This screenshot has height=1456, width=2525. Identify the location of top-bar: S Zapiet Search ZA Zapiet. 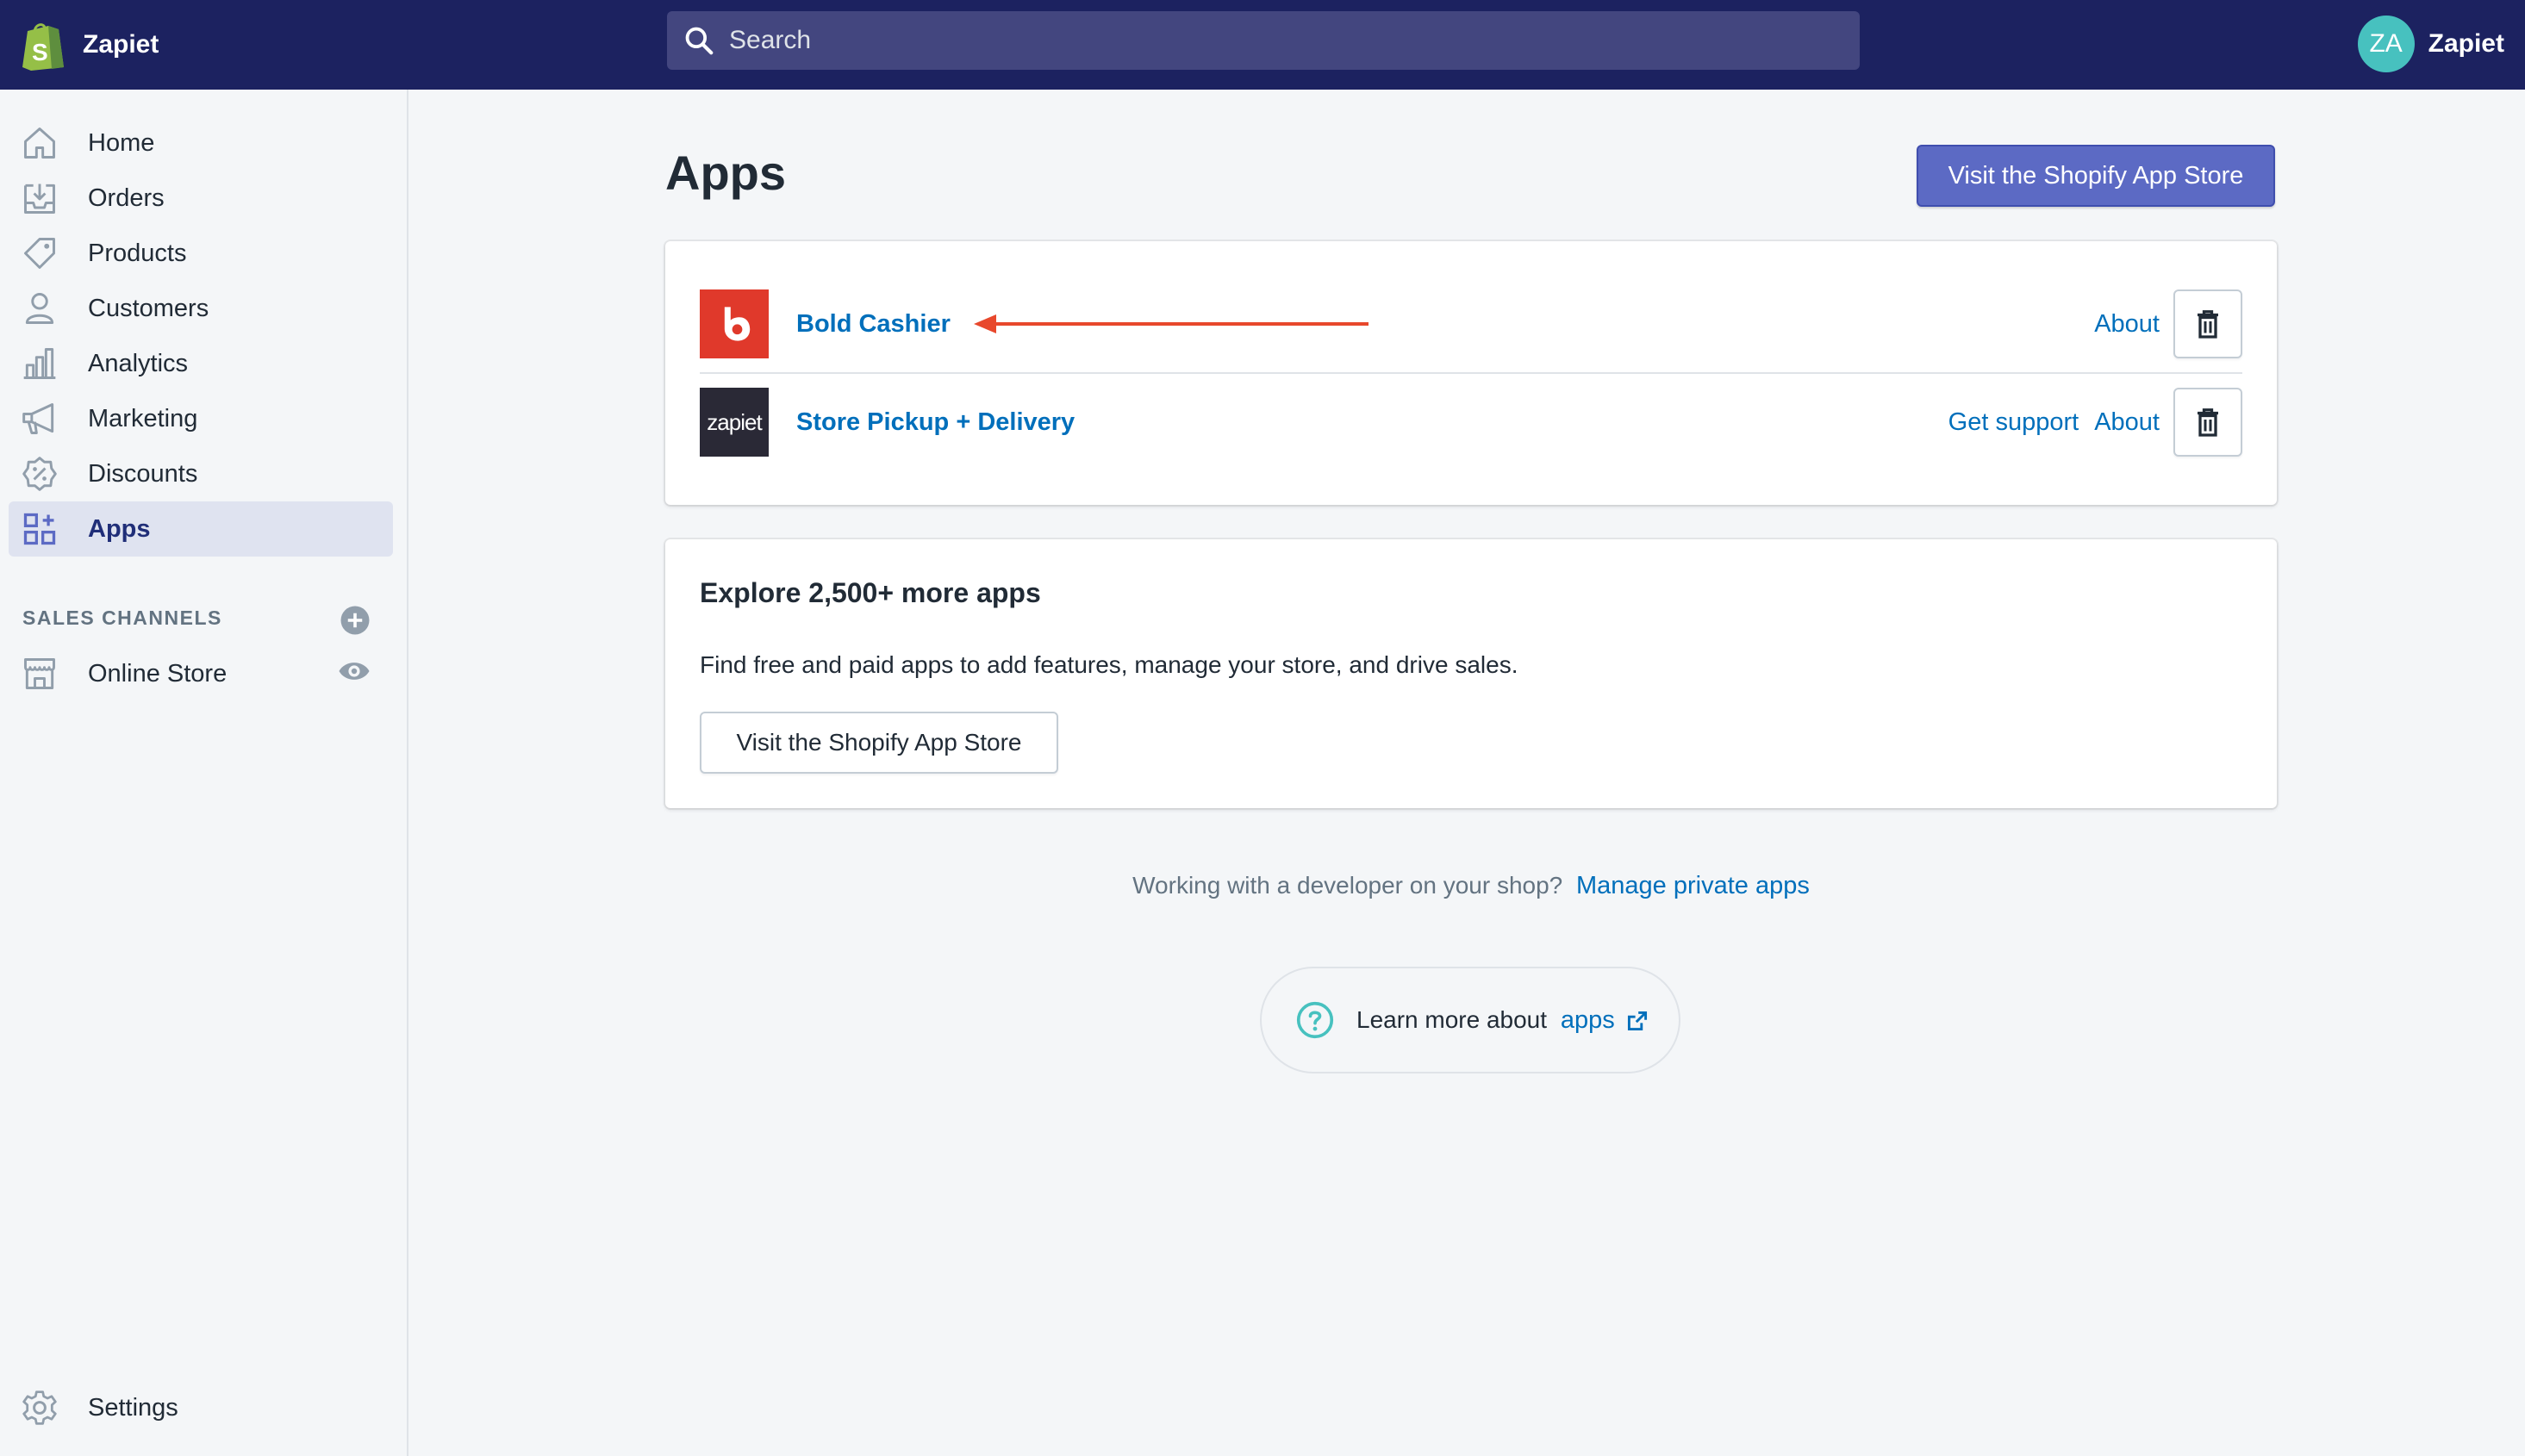
(1262, 45).